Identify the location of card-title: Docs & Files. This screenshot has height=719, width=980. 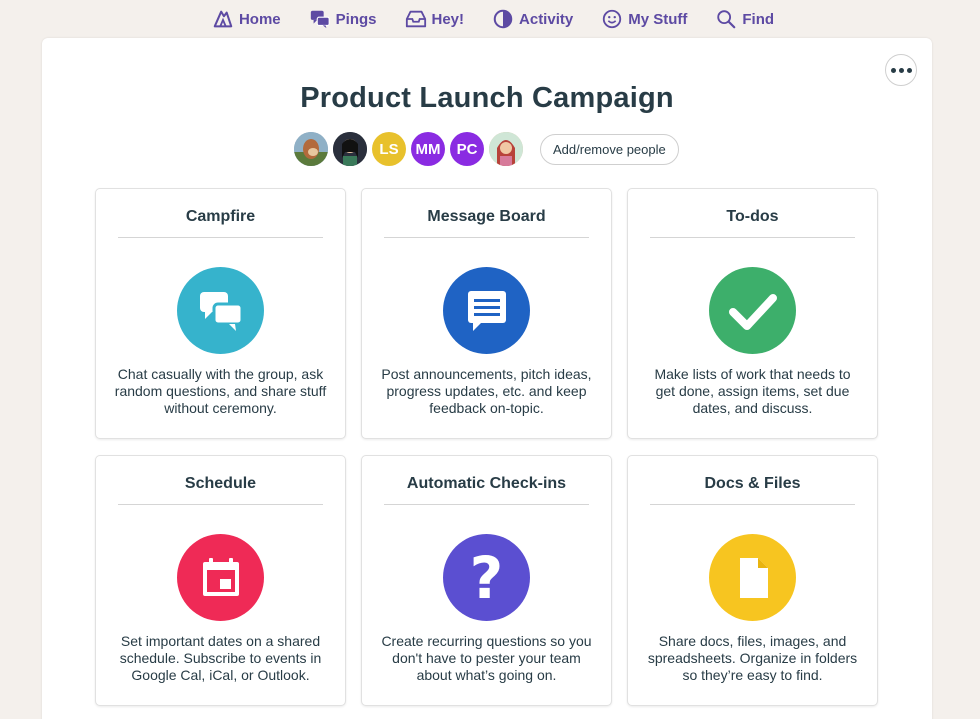
(752, 483).